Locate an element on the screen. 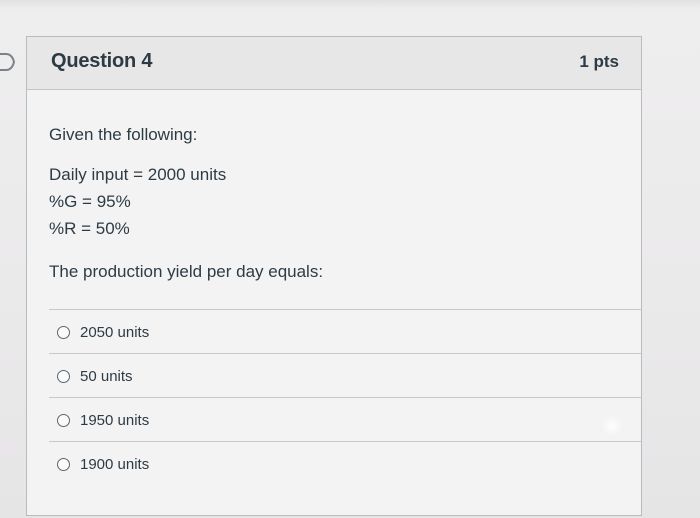 Image resolution: width=700 pixels, height=518 pixels. answer-label: 2050 units is located at coordinates (115, 332).